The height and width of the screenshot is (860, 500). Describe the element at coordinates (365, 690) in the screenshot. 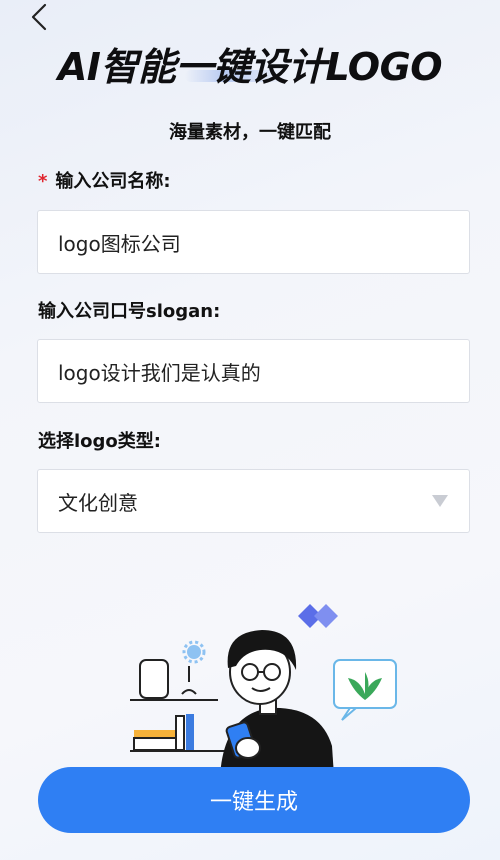

I see `leaf-logo-icon` at that location.